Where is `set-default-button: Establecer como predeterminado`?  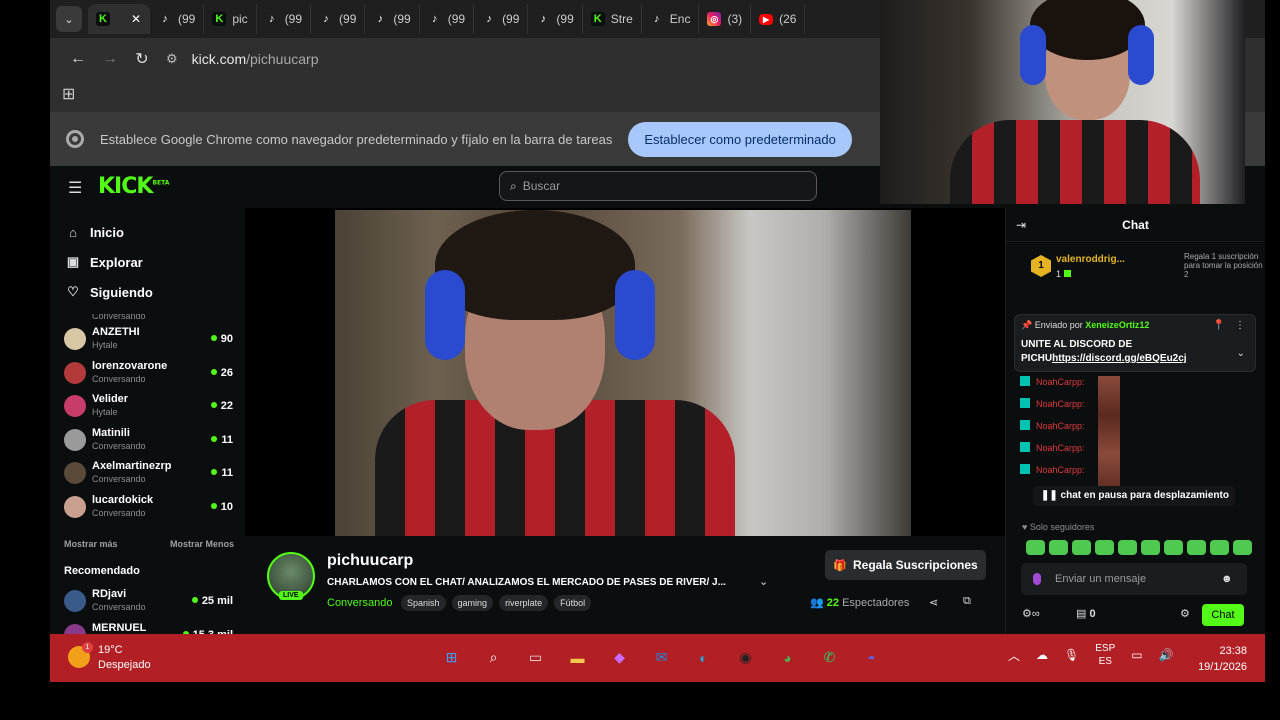 set-default-button: Establecer como predeterminado is located at coordinates (740, 139).